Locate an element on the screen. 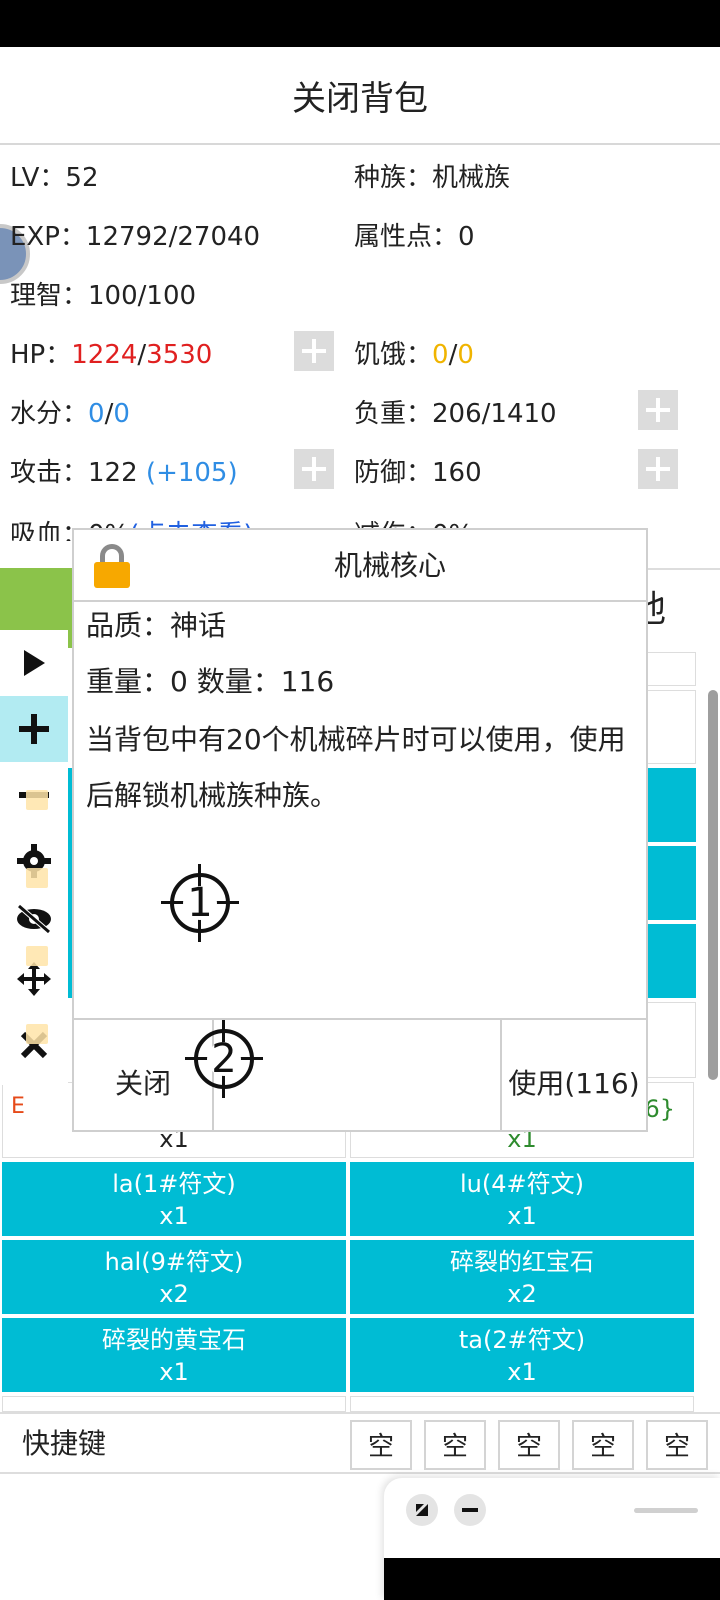 Image resolution: width=720 pixels, height=1600 pixels. target-marker-1: 1 is located at coordinates (200, 903).